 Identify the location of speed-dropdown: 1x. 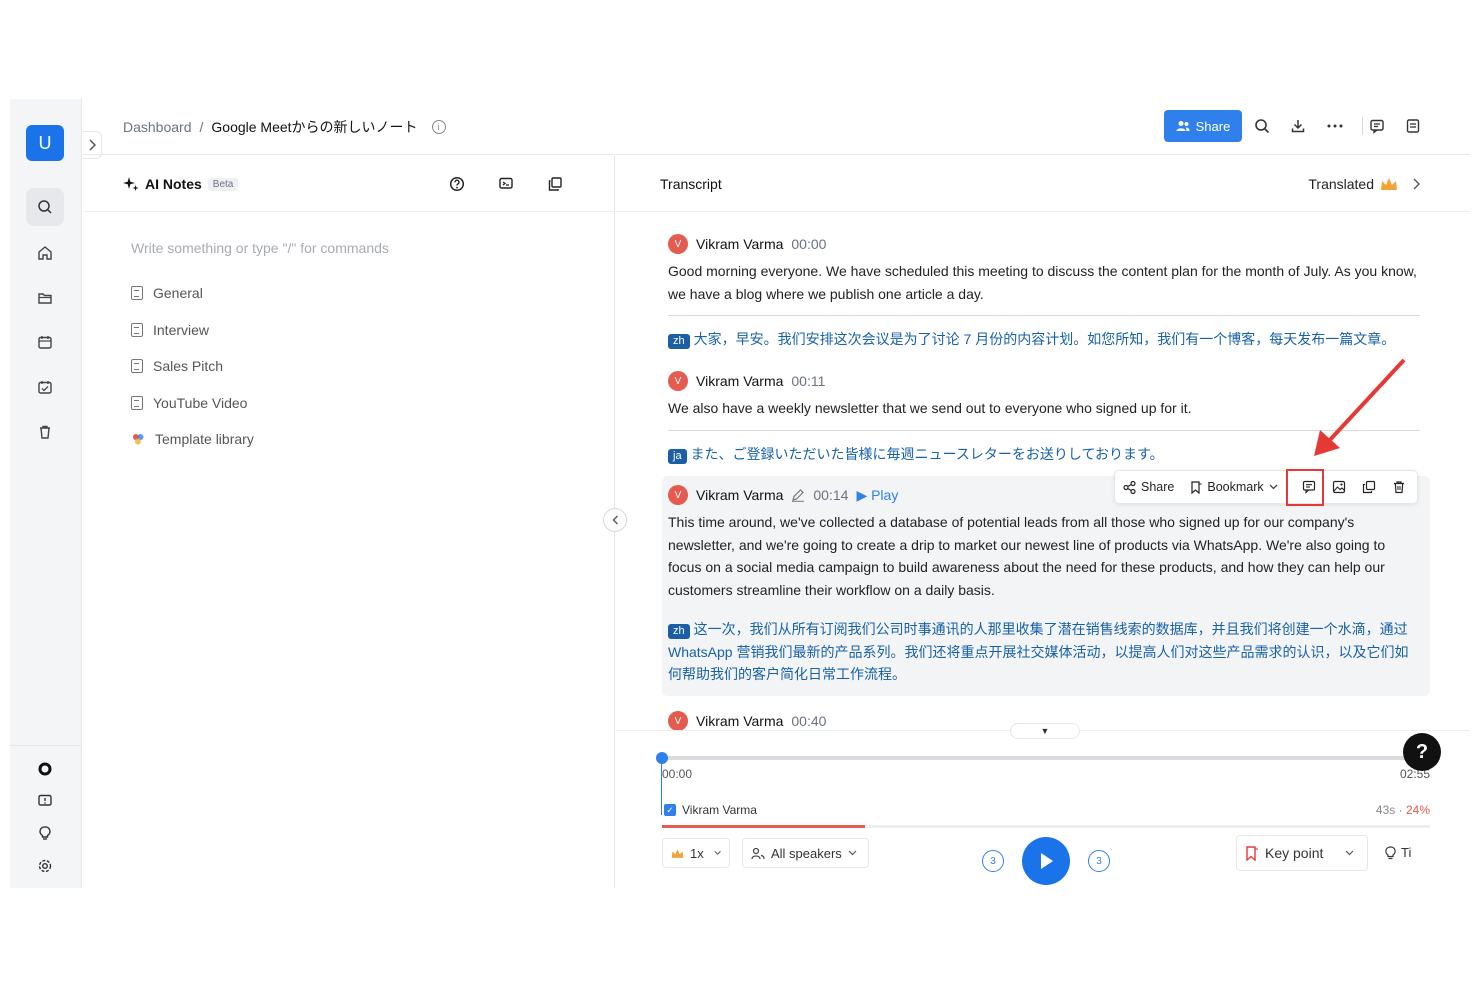
(696, 853).